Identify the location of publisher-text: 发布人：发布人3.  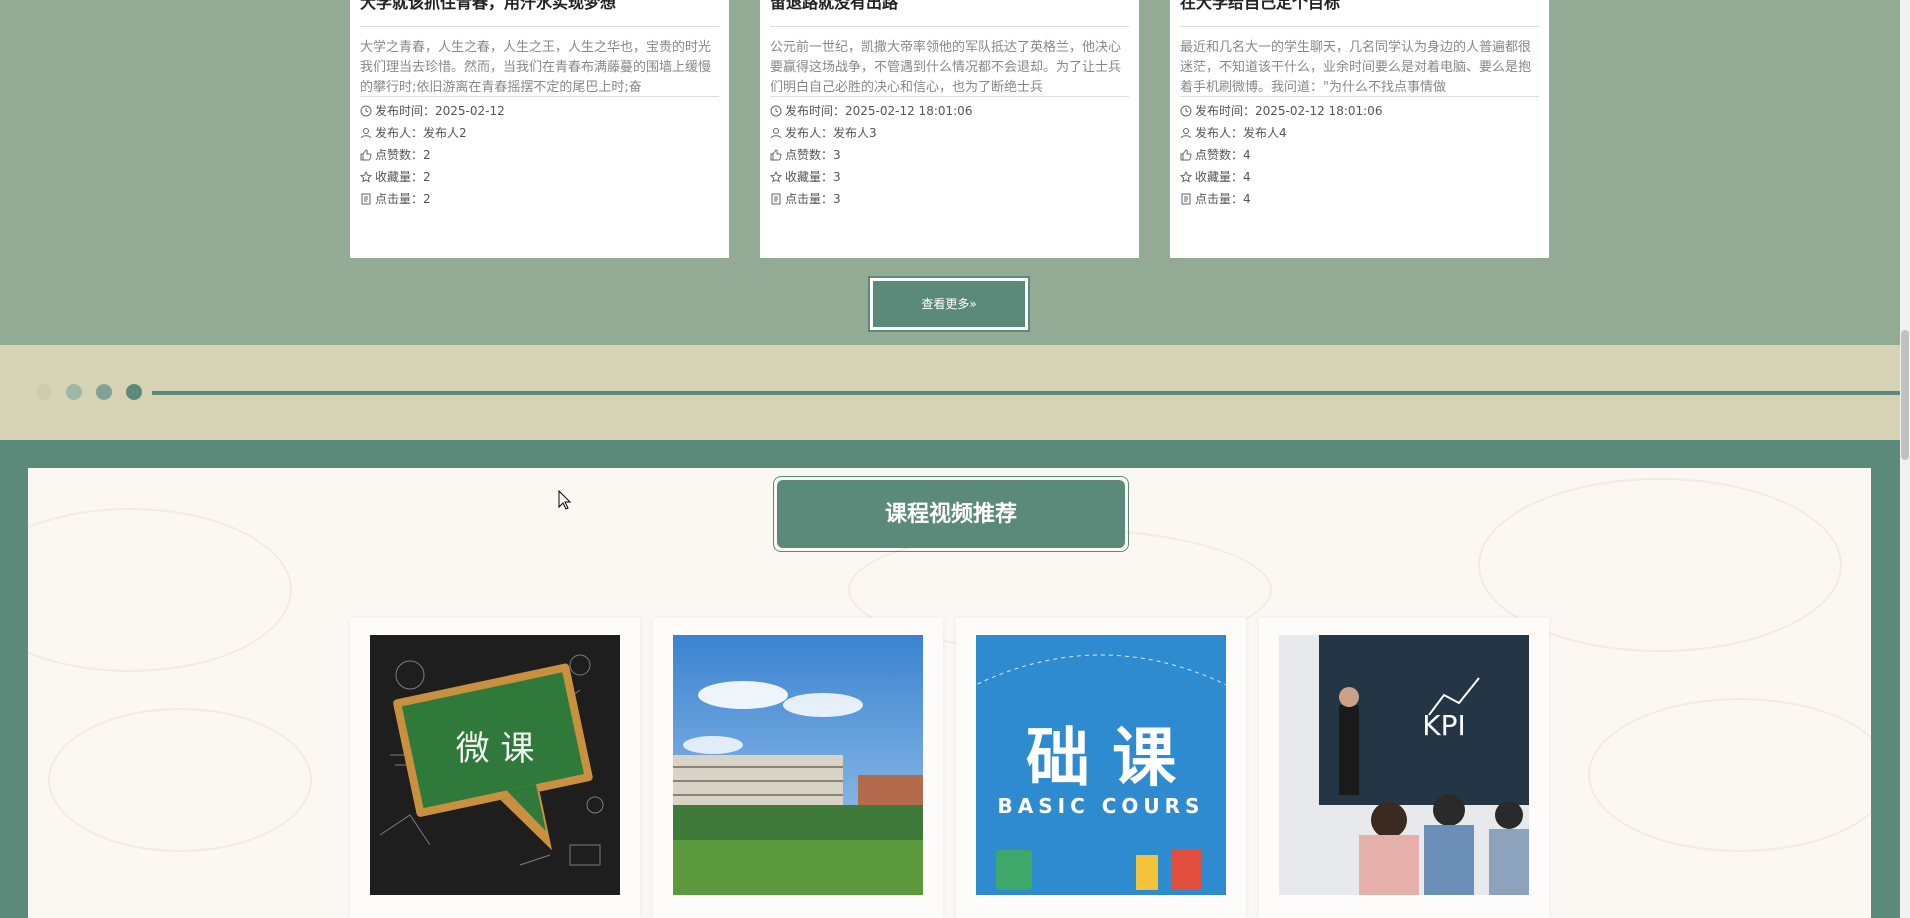
(831, 133).